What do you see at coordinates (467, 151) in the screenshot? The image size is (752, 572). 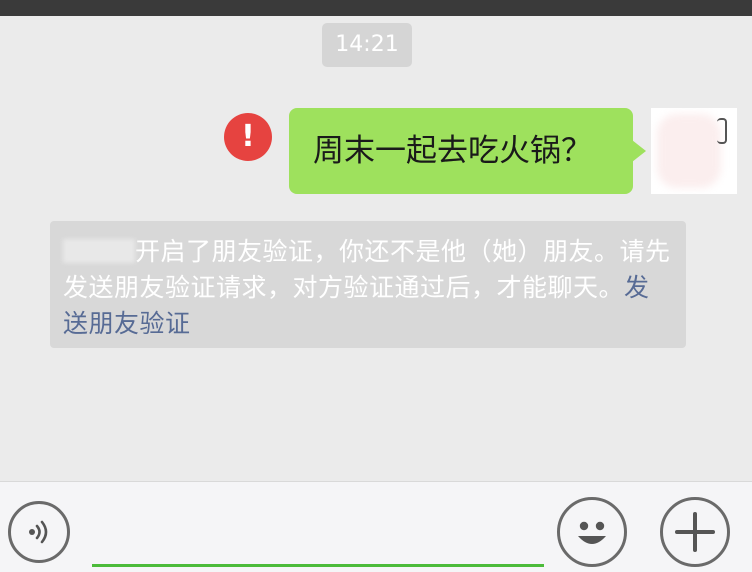 I see `sent-message-bubble: 周末一起去吃火锅？` at bounding box center [467, 151].